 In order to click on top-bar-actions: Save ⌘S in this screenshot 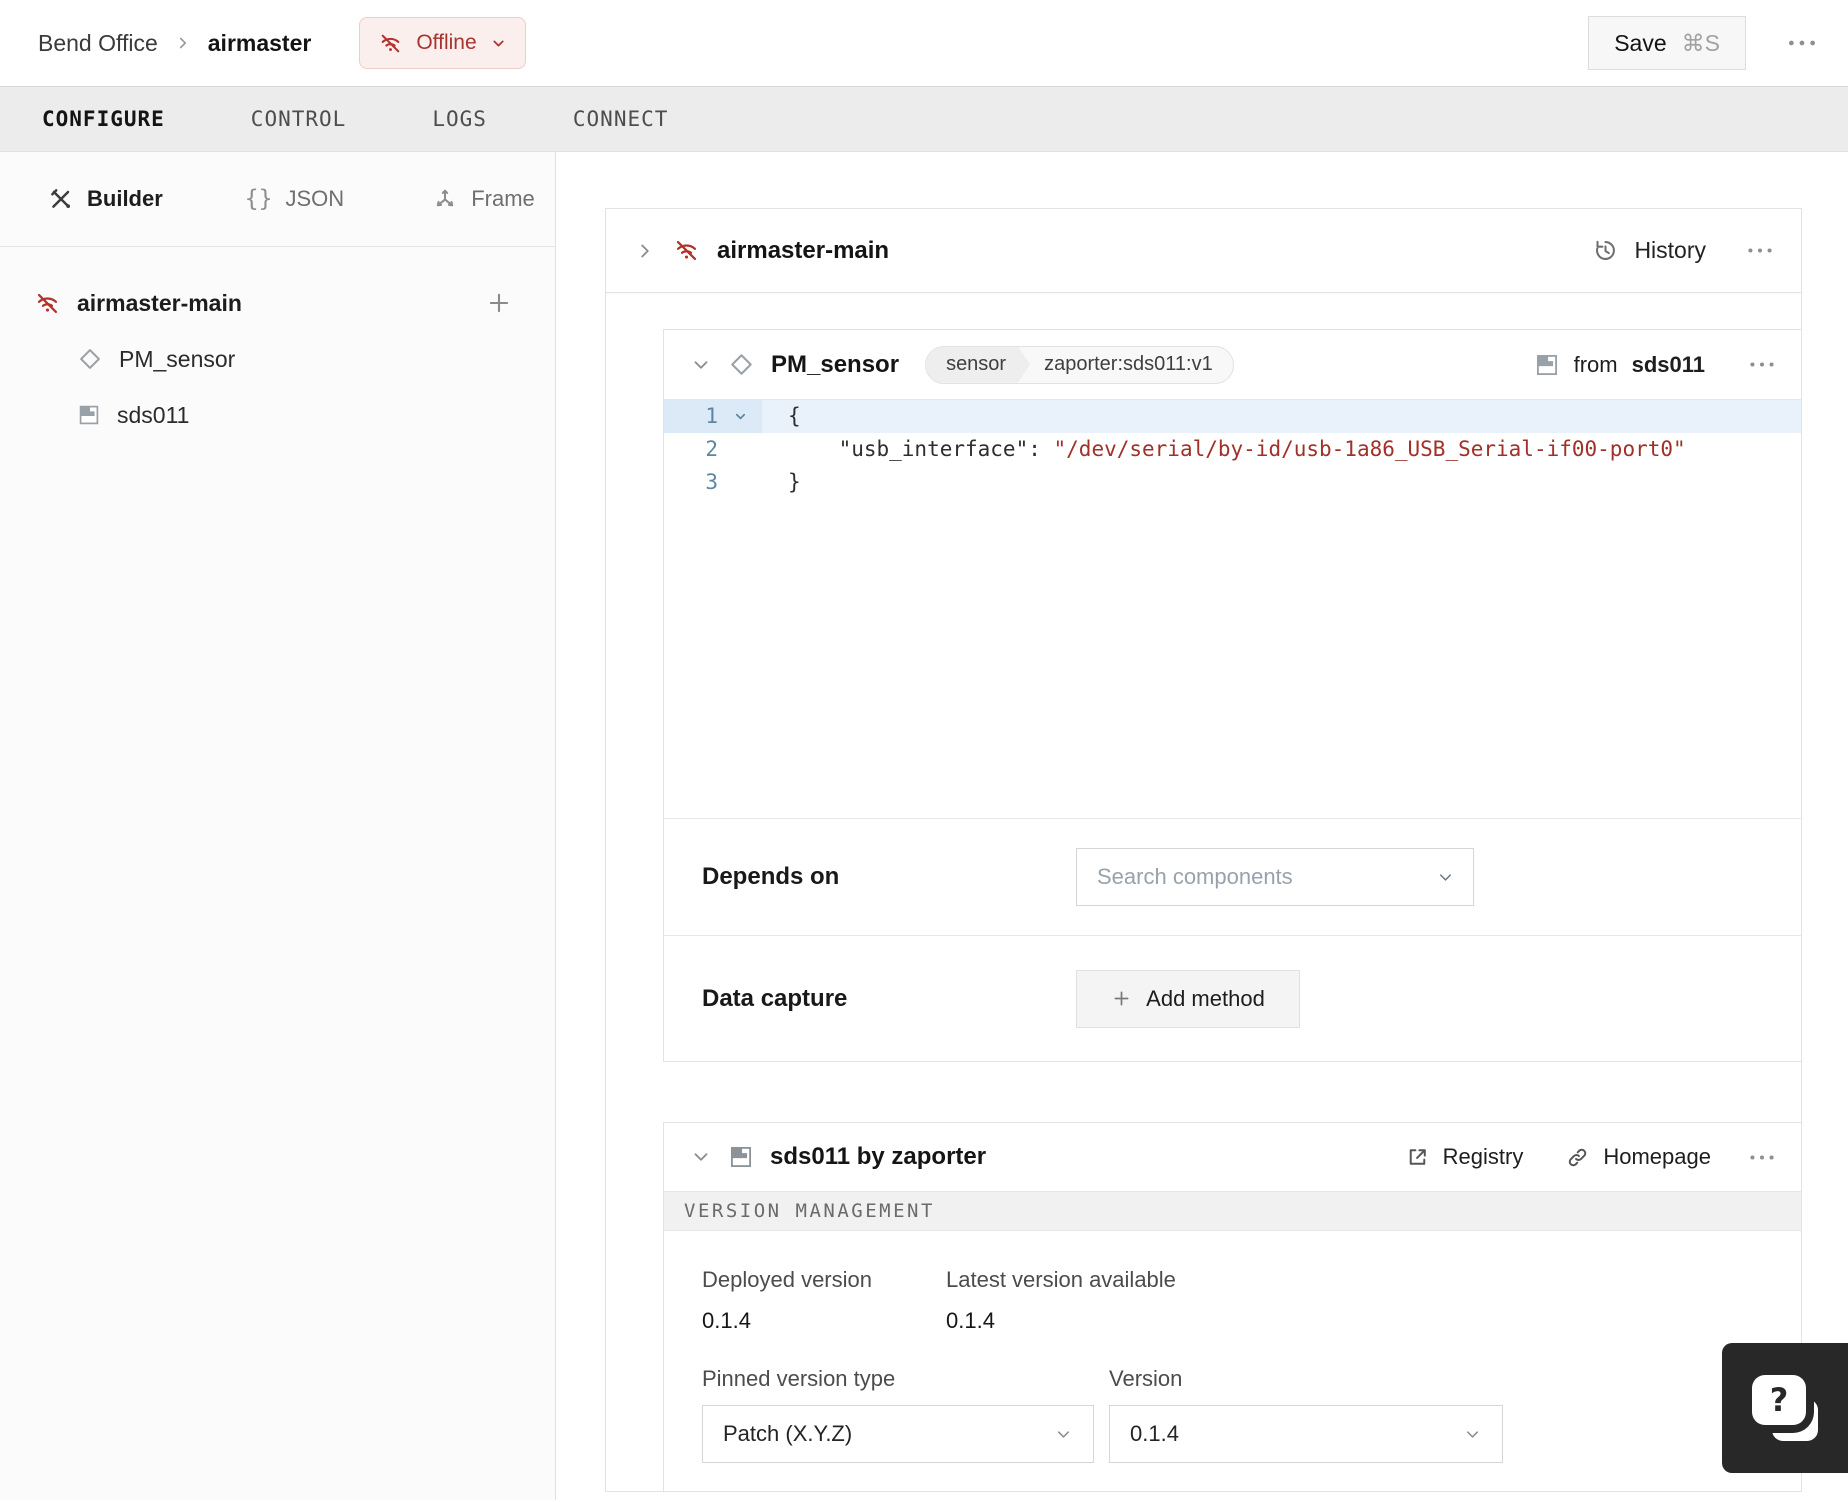, I will do `click(1703, 43)`.